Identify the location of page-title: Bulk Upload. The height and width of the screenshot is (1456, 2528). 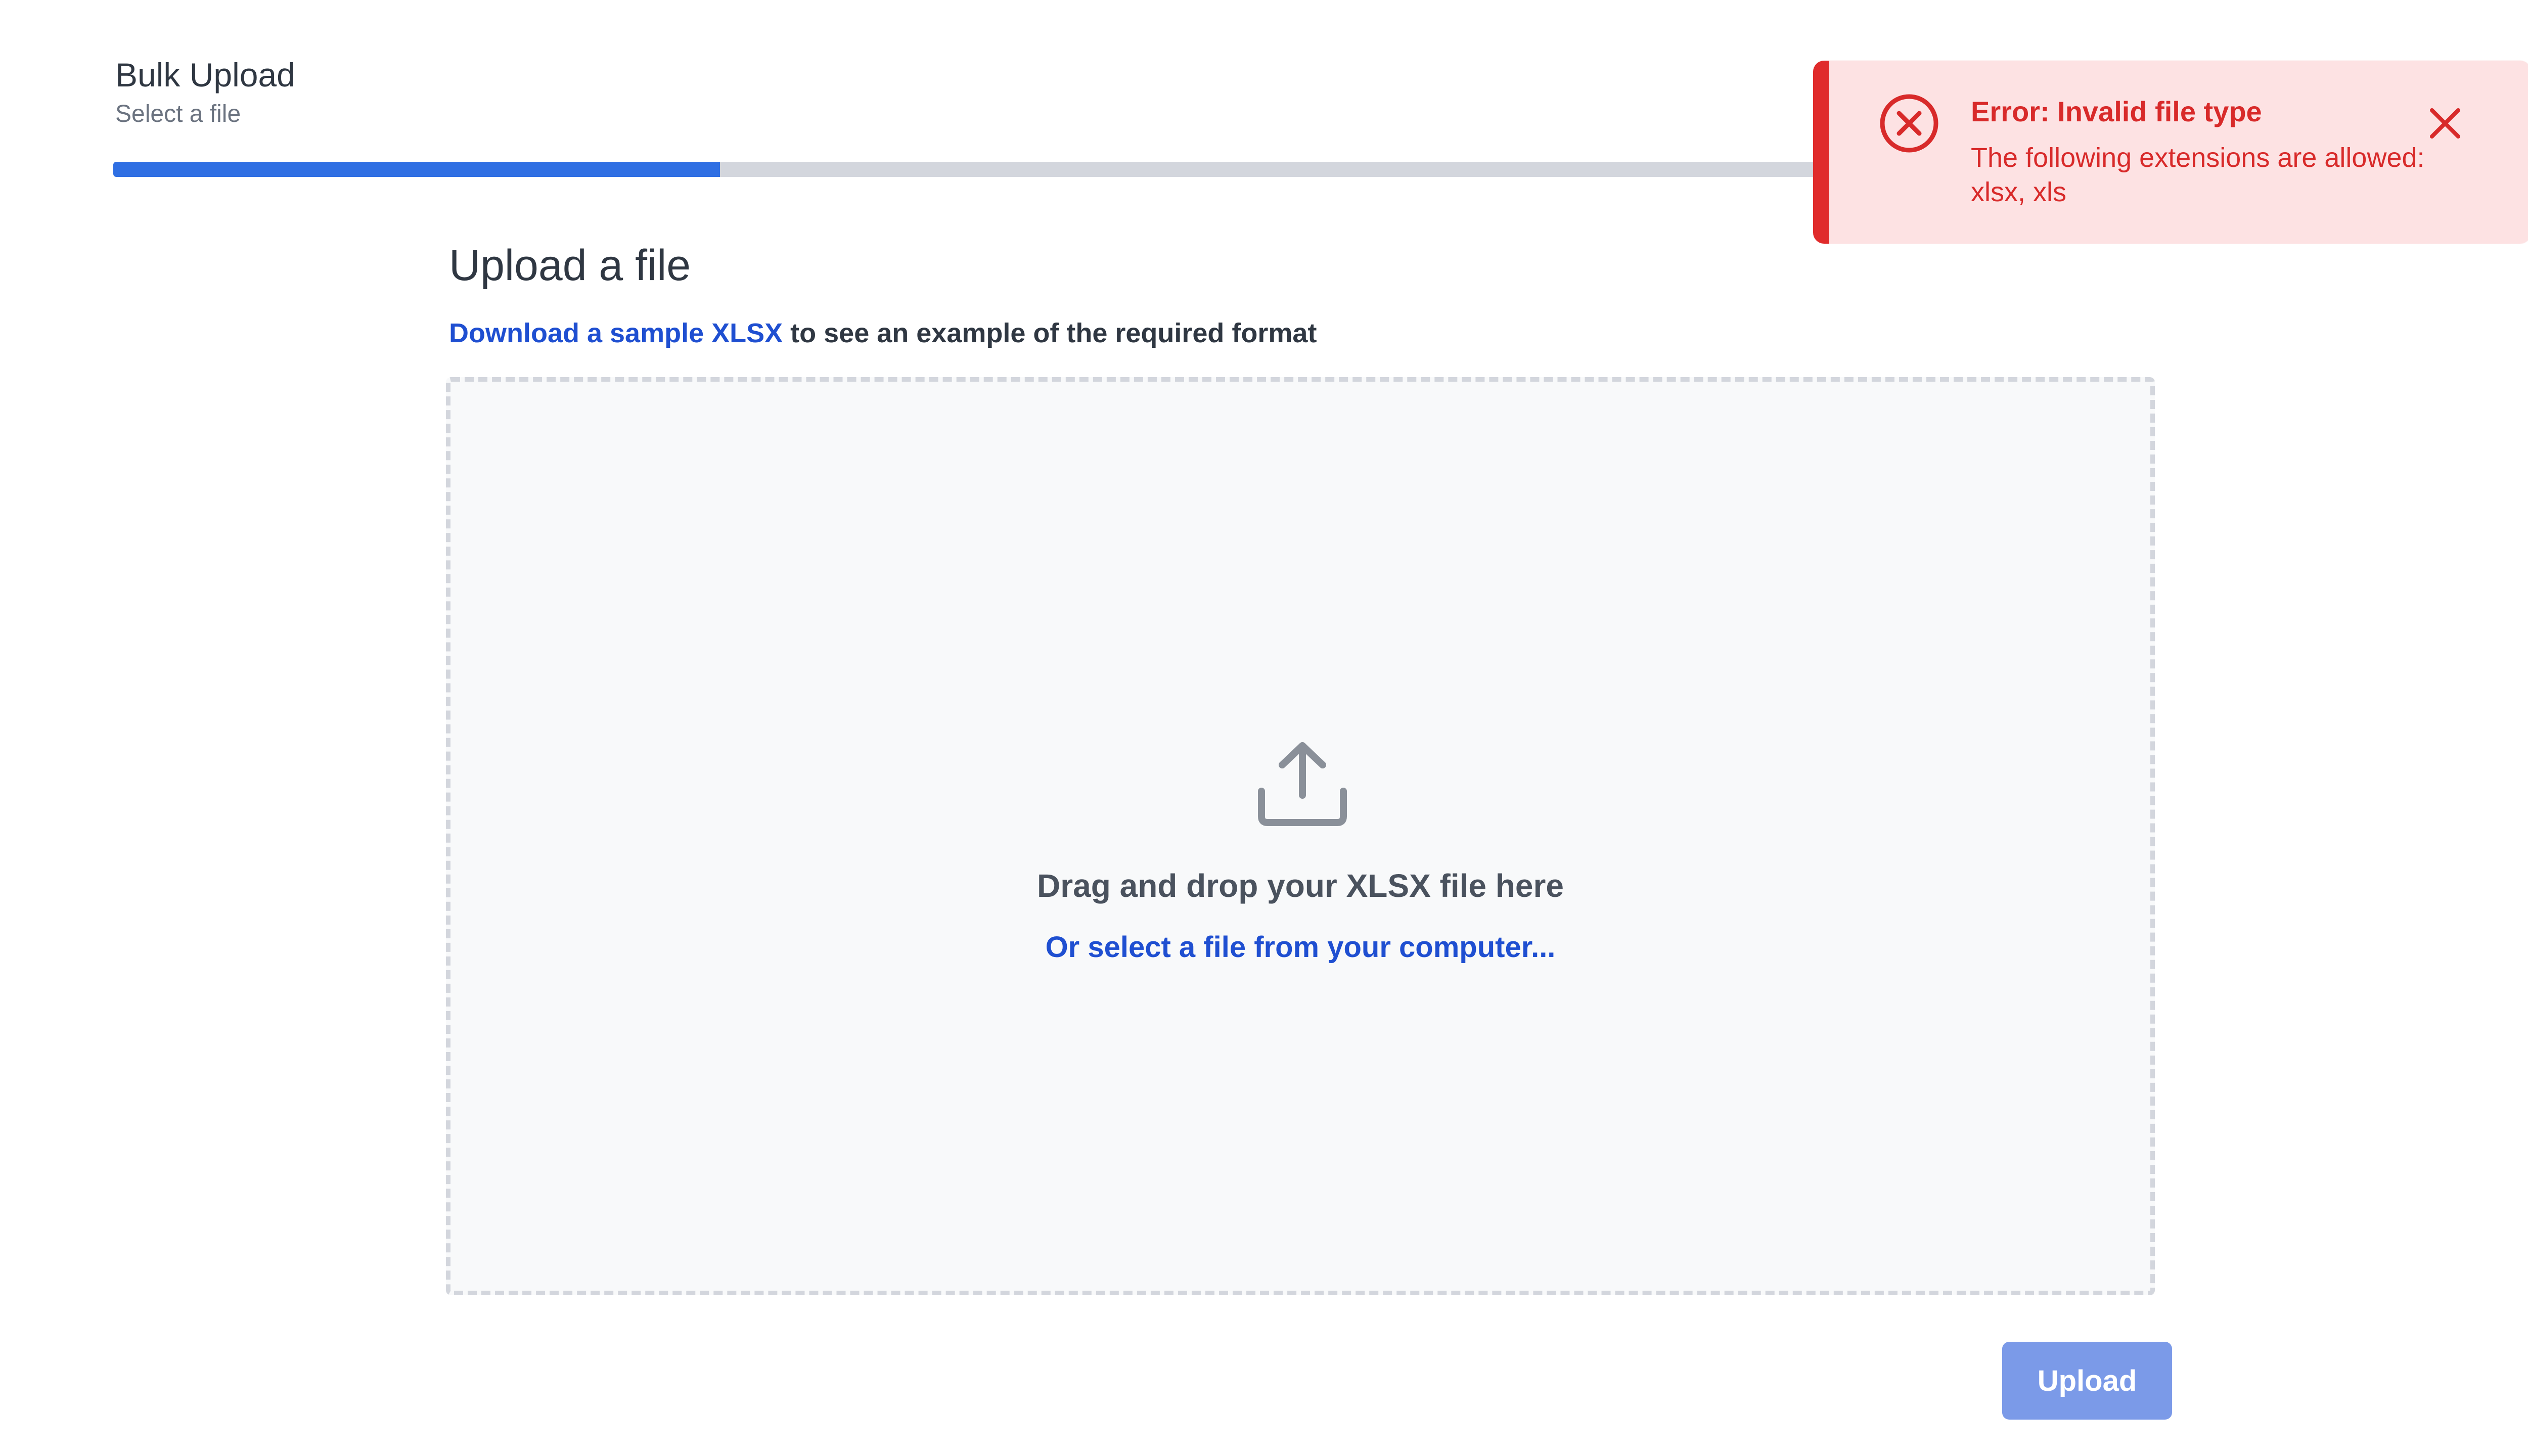
(205, 75).